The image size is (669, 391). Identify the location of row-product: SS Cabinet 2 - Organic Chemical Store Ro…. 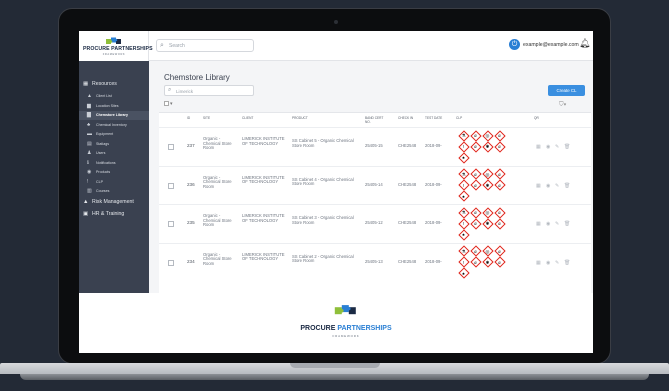
(323, 258).